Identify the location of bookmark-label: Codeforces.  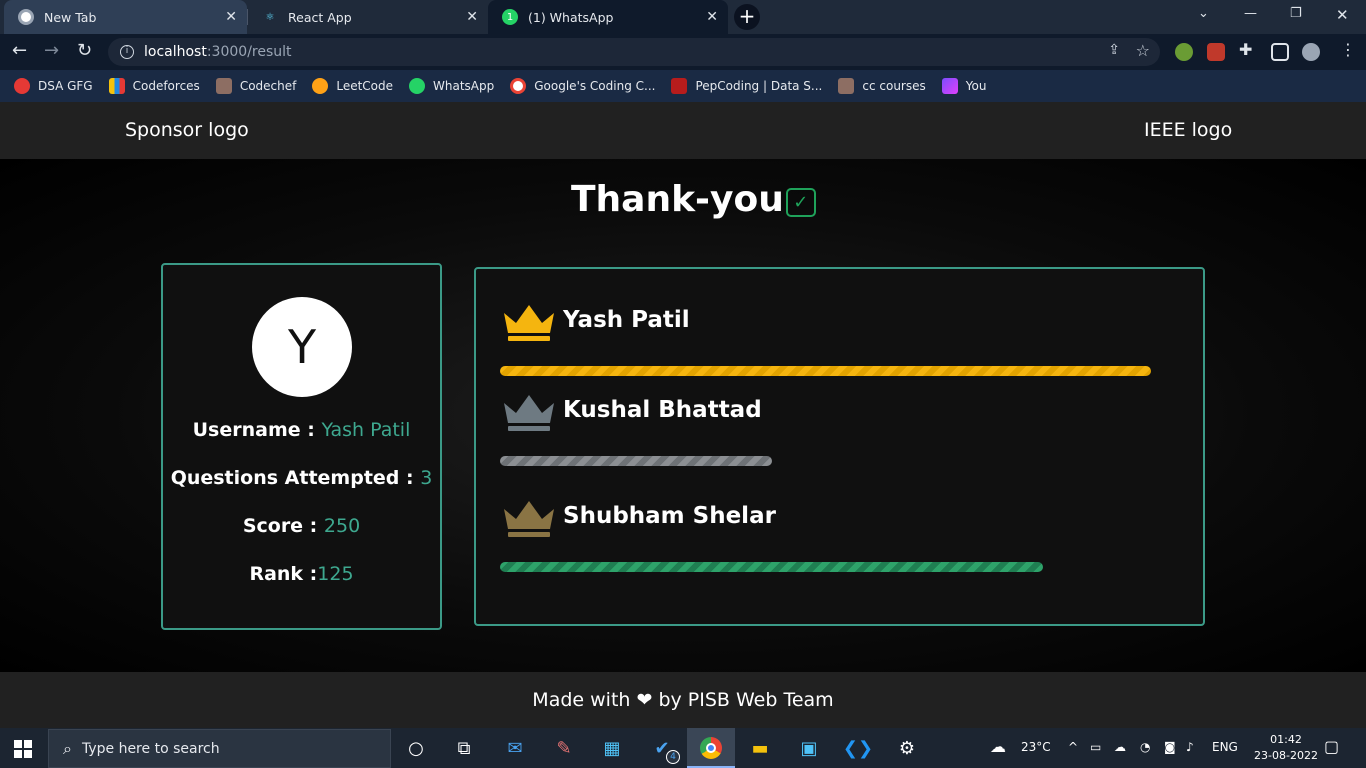
(166, 86).